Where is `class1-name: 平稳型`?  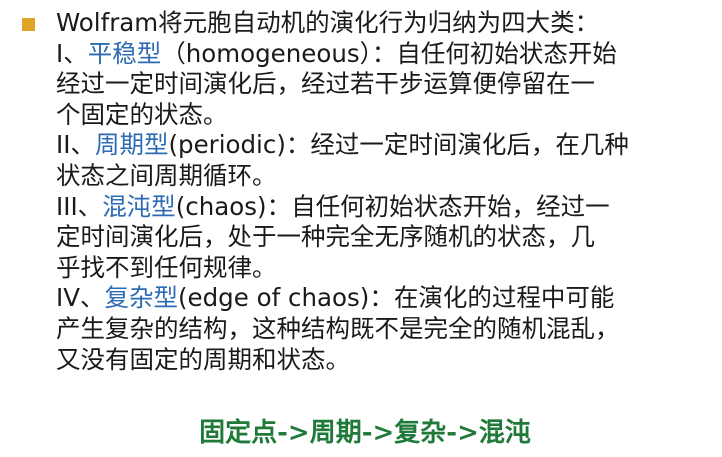 class1-name: 平稳型 is located at coordinates (124, 53).